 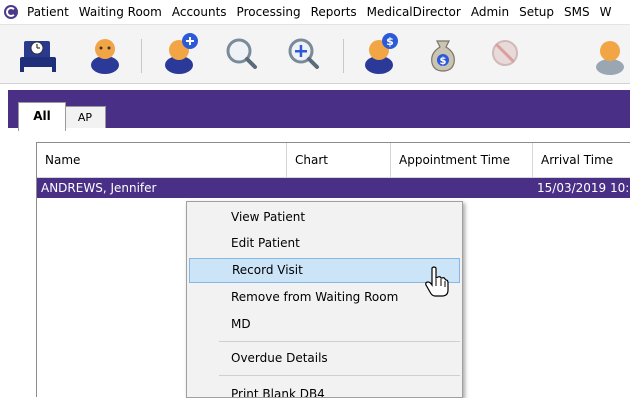 What do you see at coordinates (443, 54) in the screenshot?
I see `money-bag-icon: $` at bounding box center [443, 54].